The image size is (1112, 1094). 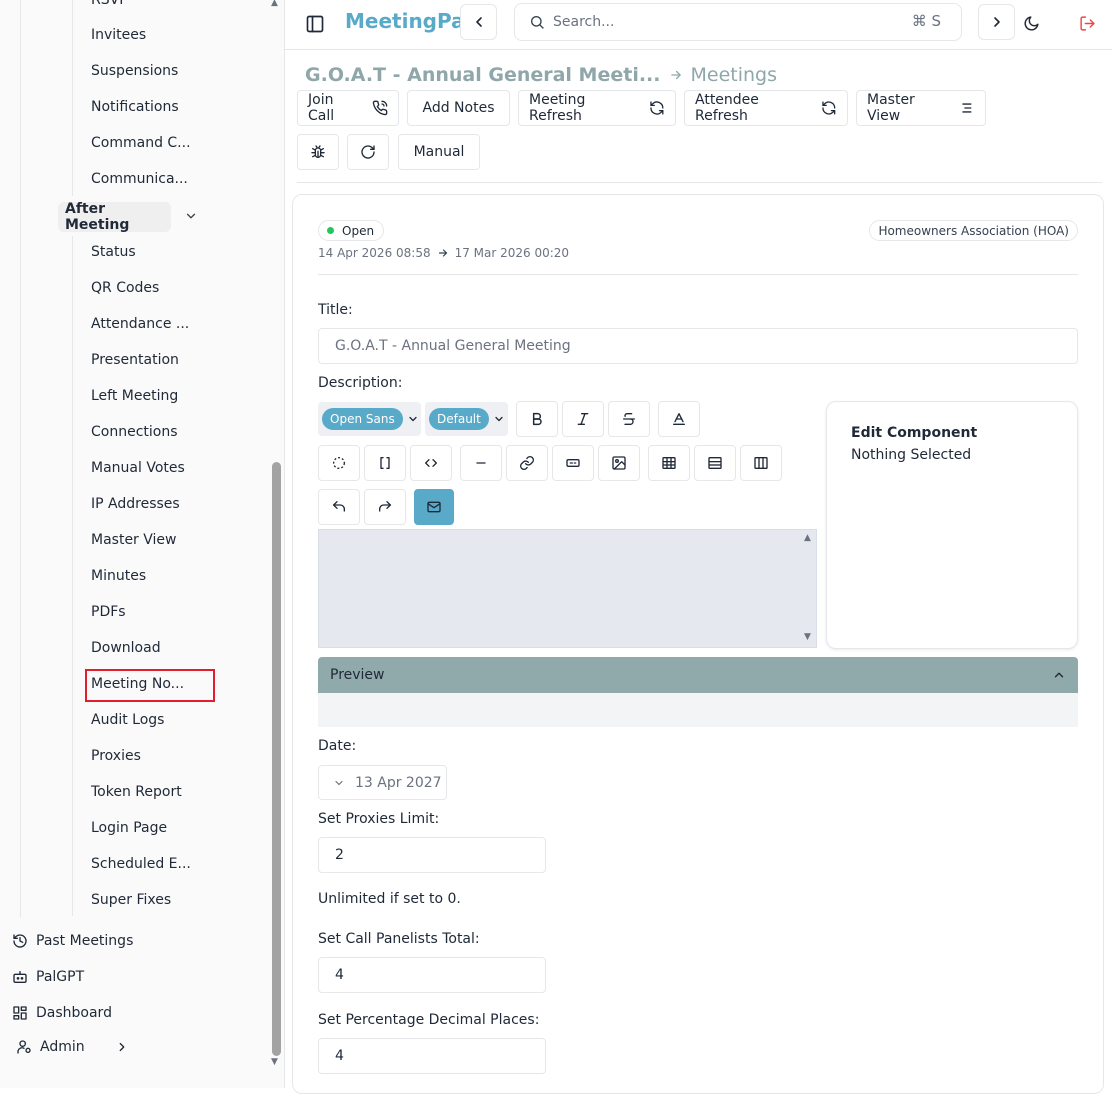 What do you see at coordinates (348, 108) in the screenshot?
I see `join-call-button: Join Call` at bounding box center [348, 108].